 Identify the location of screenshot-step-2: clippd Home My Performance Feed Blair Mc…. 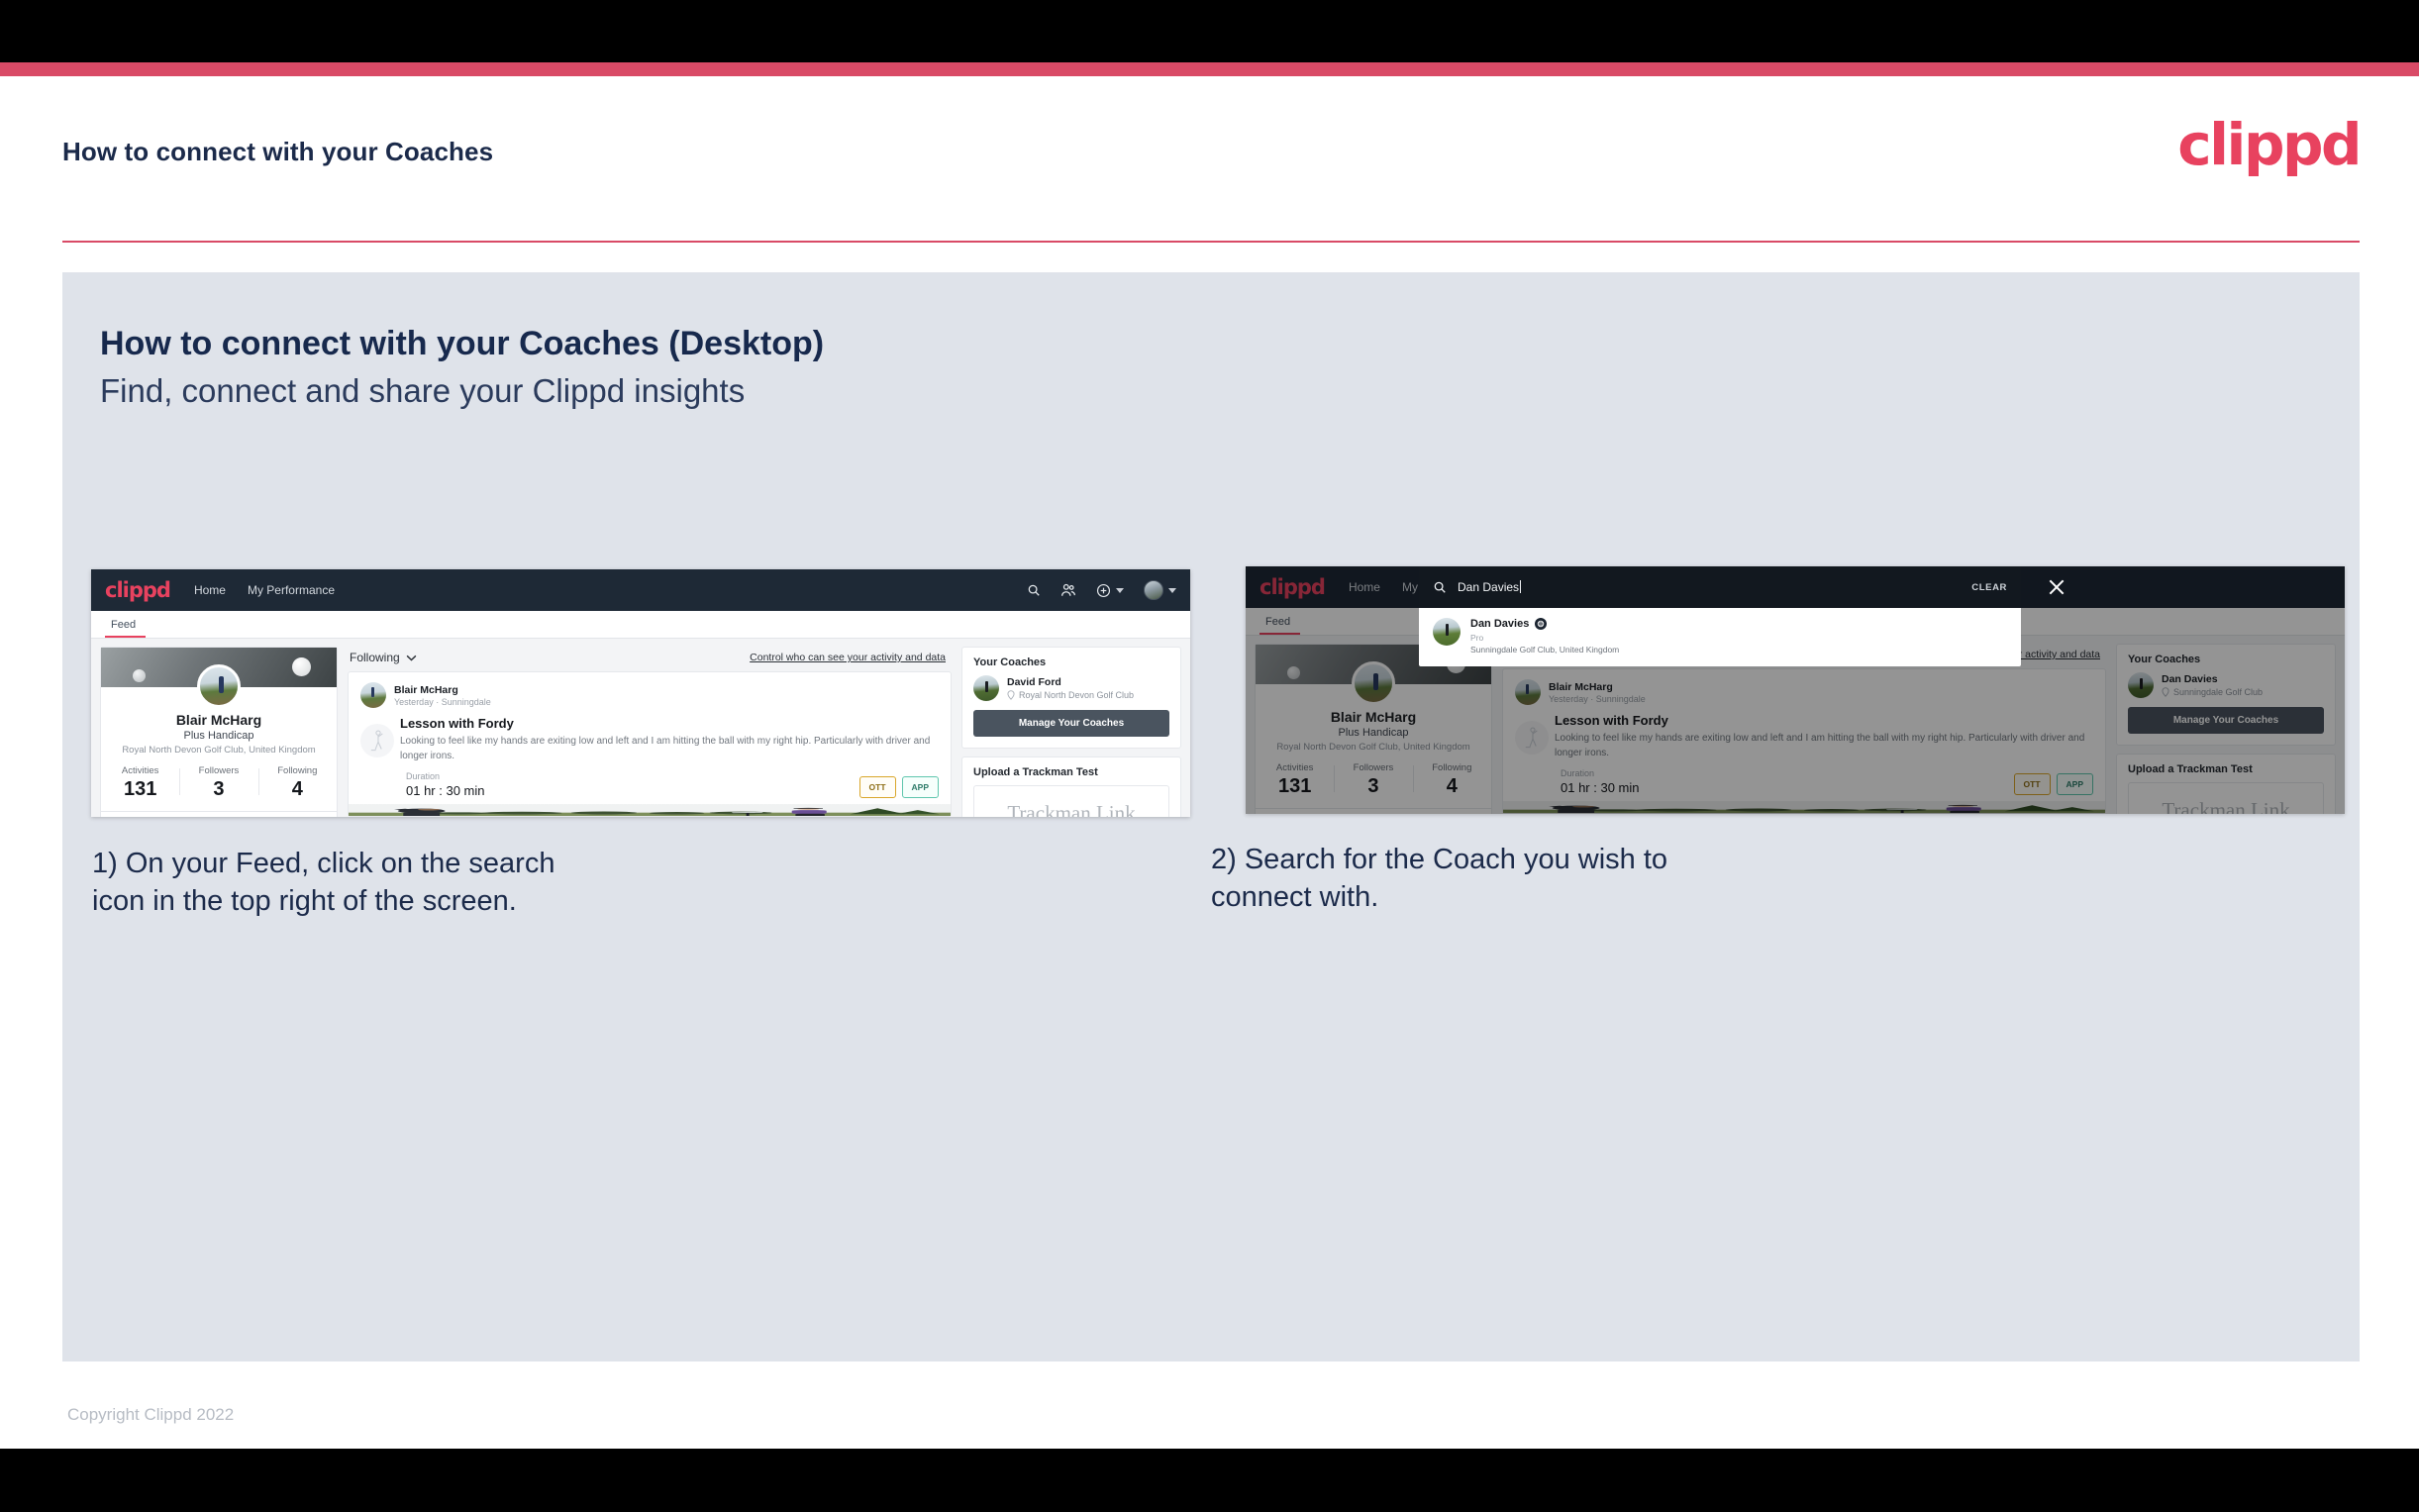
(1795, 690).